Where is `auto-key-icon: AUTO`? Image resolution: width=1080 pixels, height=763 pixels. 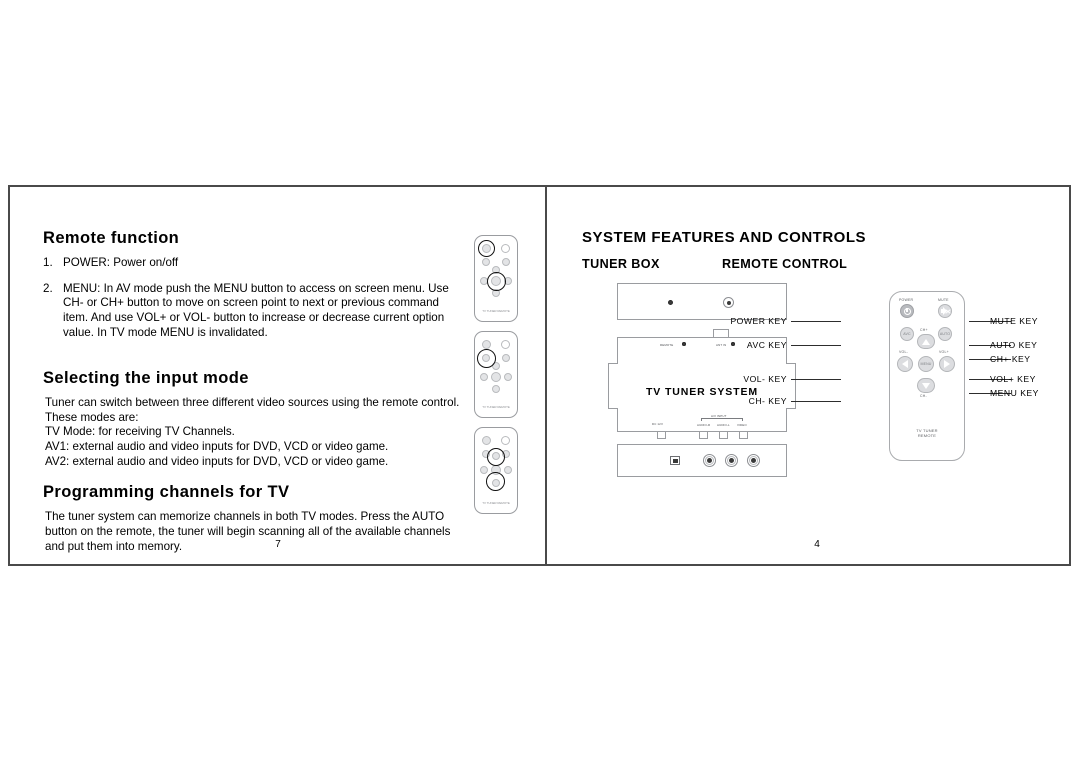
auto-key-icon: AUTO is located at coordinates (945, 334).